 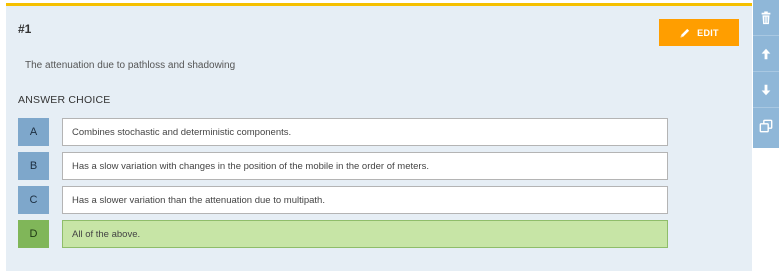 I want to click on duplicate-icon, so click(x=766, y=126).